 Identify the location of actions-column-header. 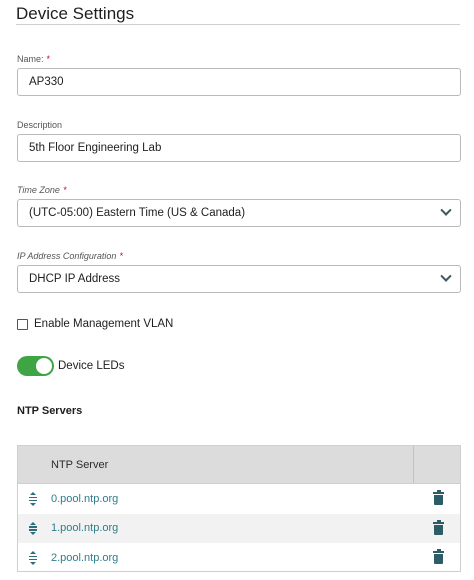
(437, 464).